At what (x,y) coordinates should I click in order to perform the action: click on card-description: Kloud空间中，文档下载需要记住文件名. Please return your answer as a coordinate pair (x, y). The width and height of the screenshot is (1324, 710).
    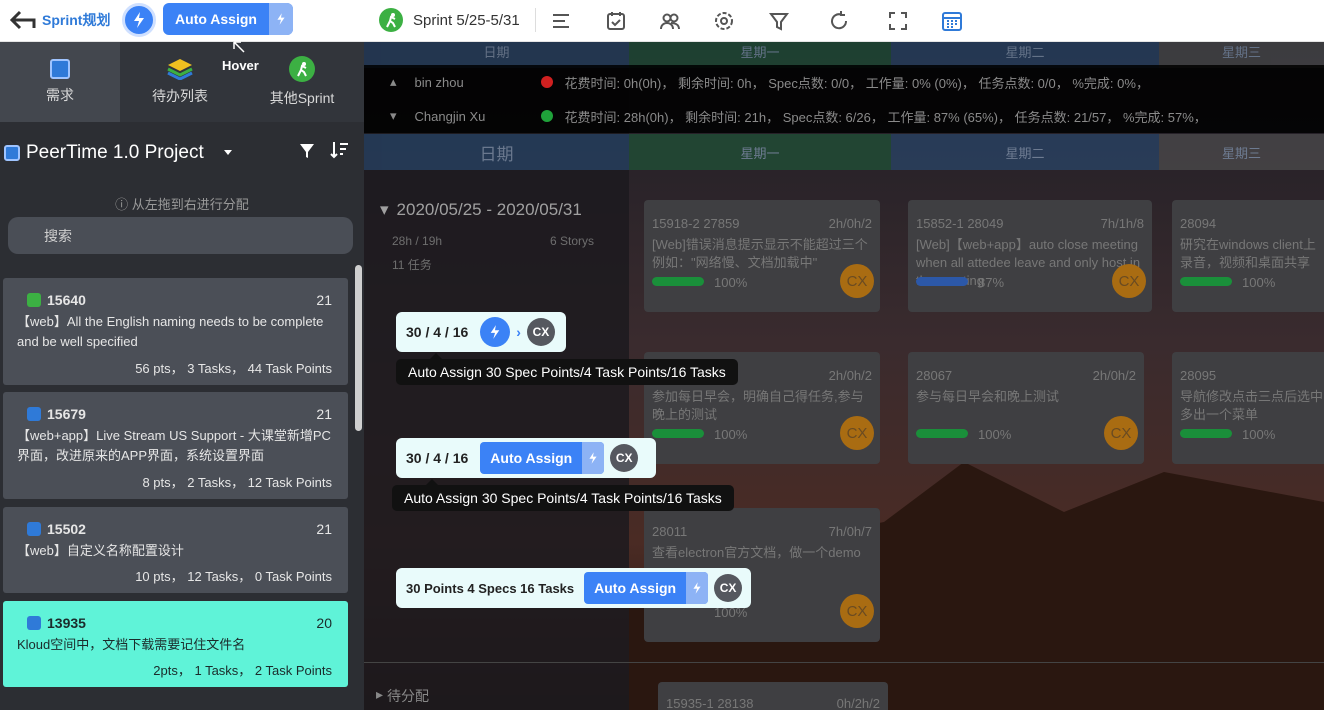
    Looking at the image, I should click on (131, 644).